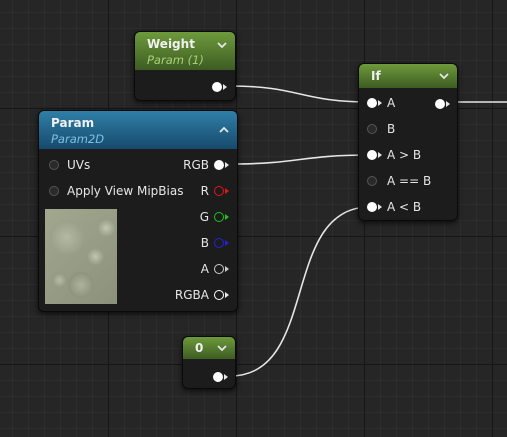 This screenshot has width=507, height=437. Describe the element at coordinates (300, 291) in the screenshot. I see `wire-const-to-if-altb` at that location.